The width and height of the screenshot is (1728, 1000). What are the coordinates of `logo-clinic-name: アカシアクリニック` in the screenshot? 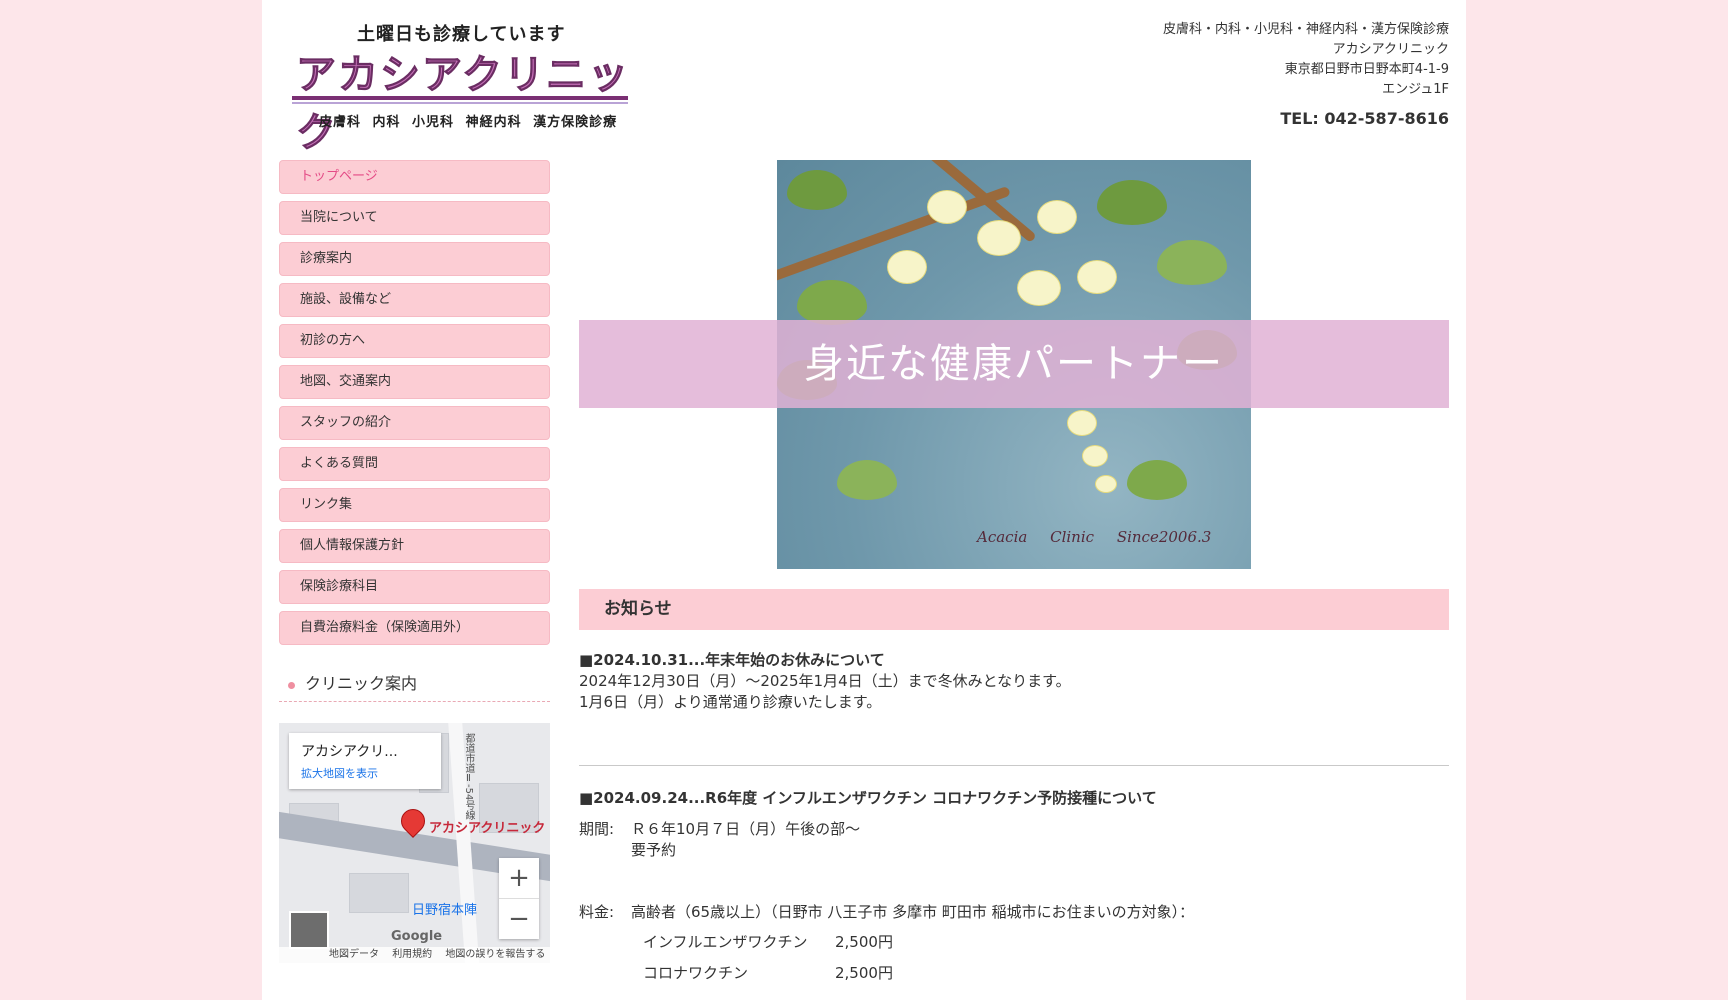 It's located at (463, 104).